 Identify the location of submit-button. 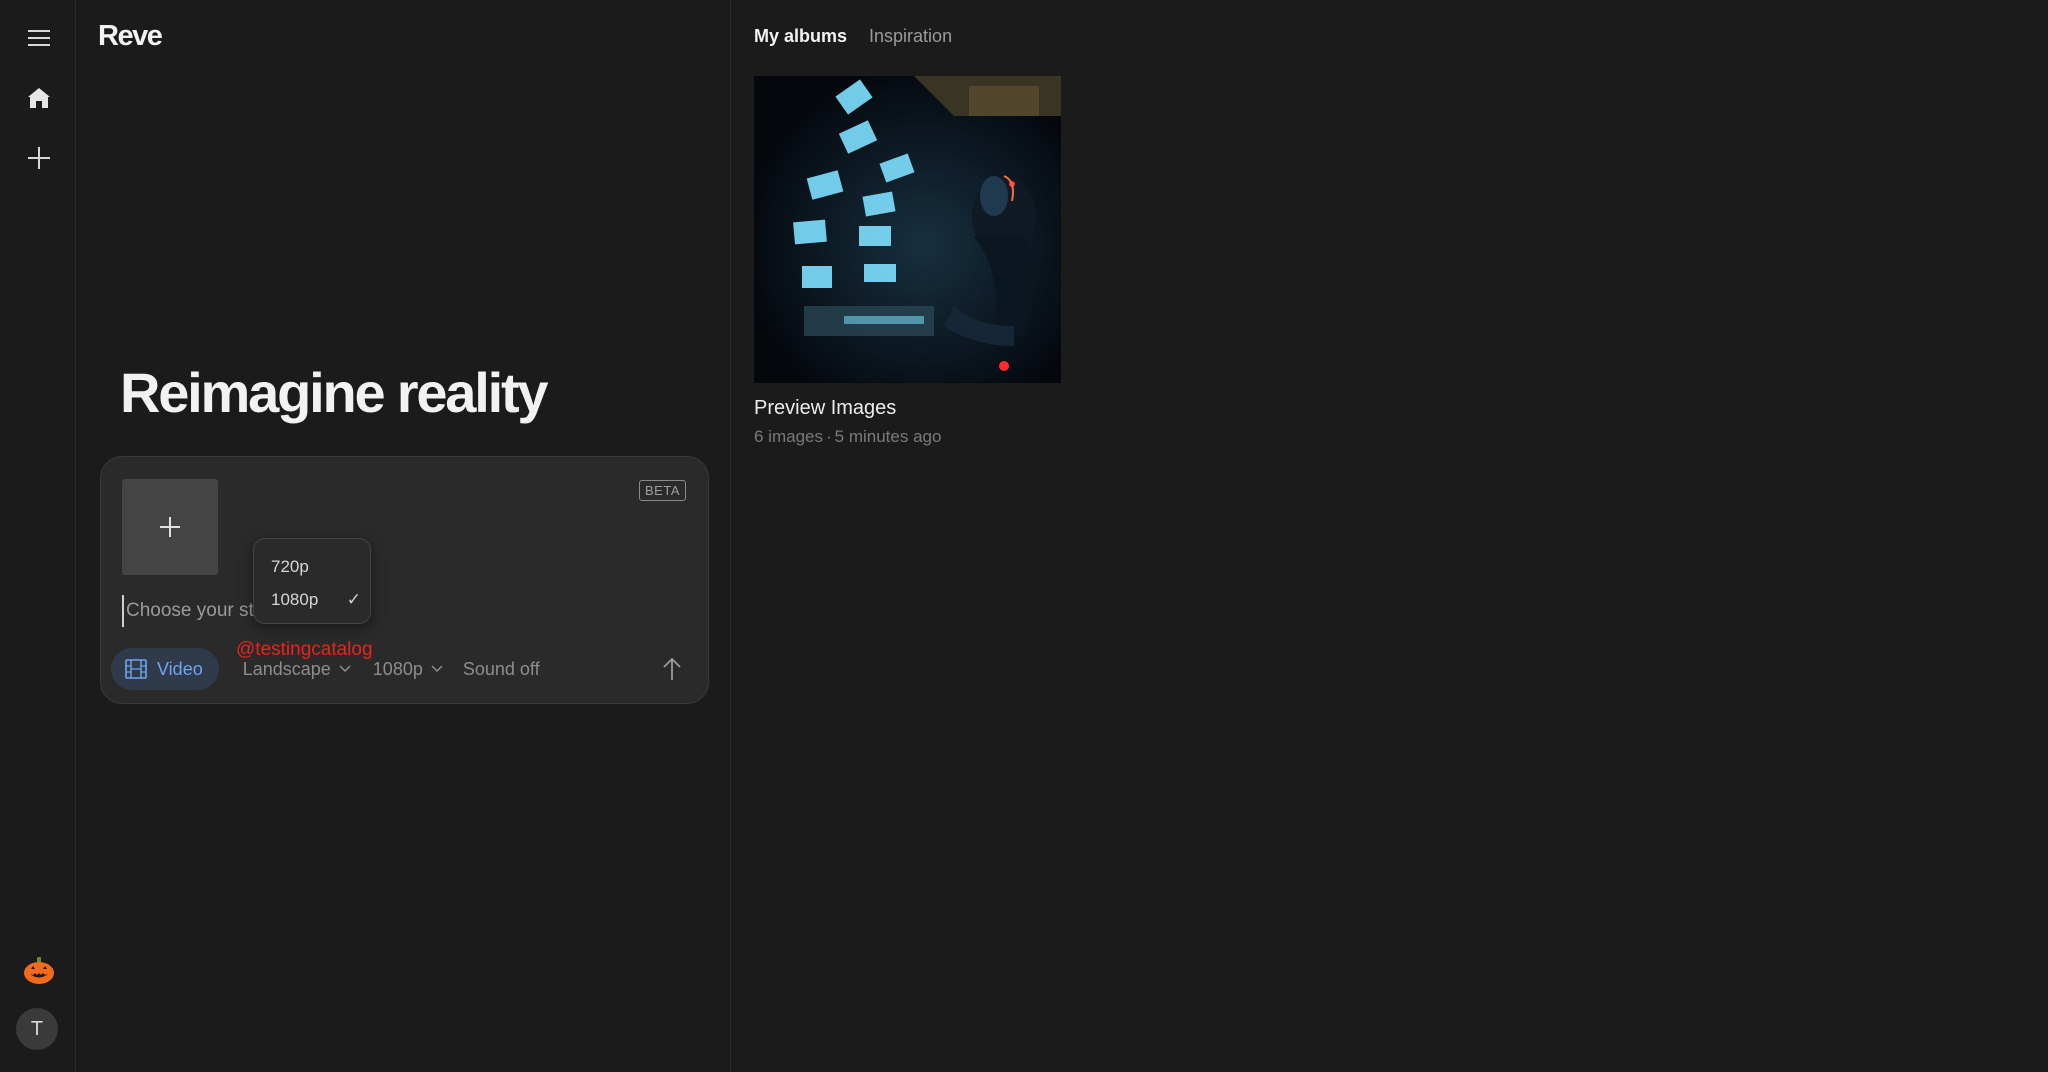
(672, 669).